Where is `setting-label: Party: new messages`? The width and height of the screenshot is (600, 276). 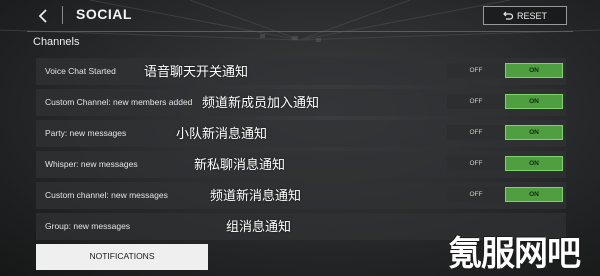
setting-label: Party: new messages is located at coordinates (86, 133).